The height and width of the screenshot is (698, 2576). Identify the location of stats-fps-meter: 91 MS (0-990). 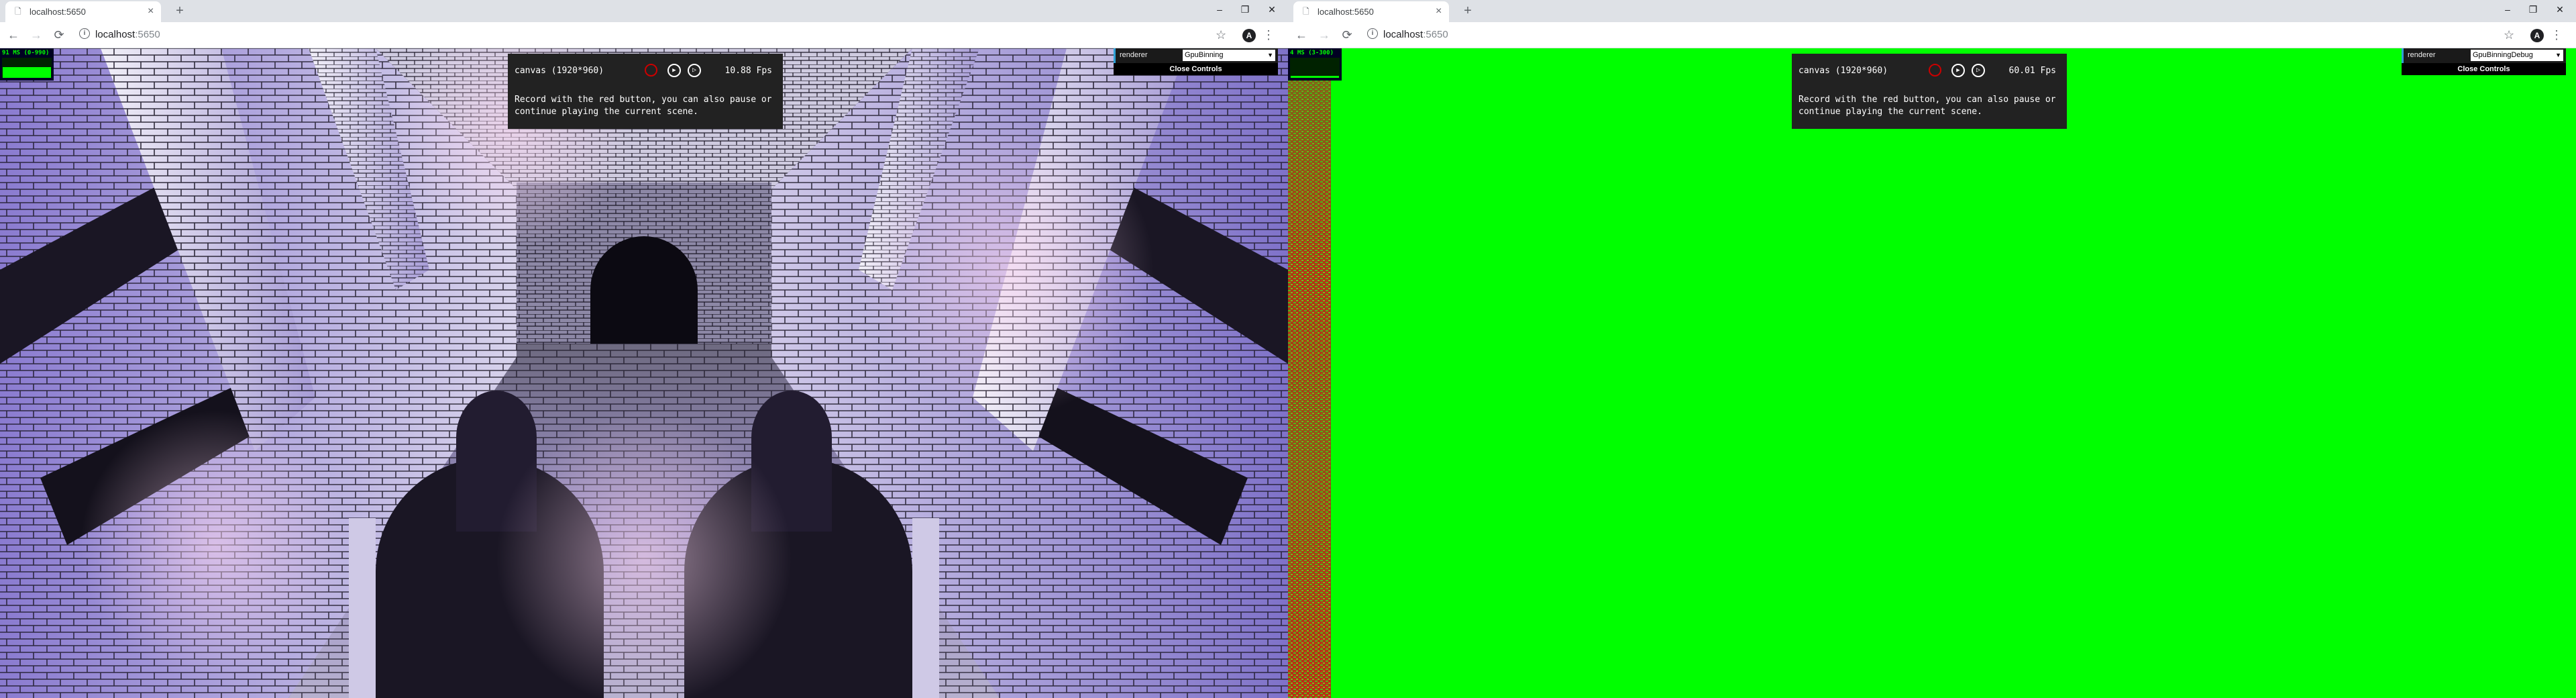
(27, 64).